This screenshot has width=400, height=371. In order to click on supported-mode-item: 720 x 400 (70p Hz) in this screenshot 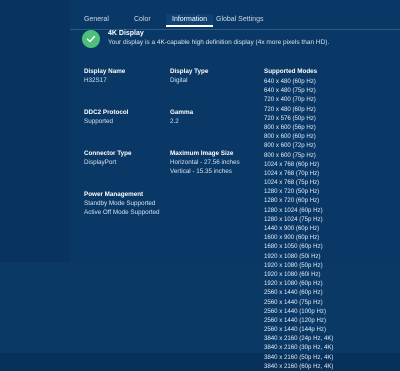, I will do `click(290, 100)`.